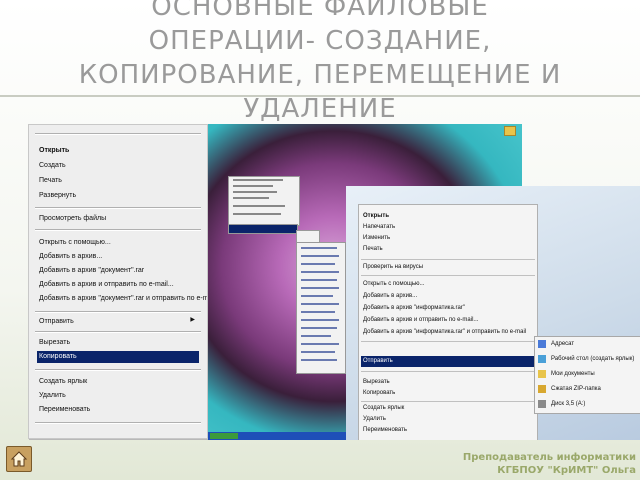 The height and width of the screenshot is (480, 640). I want to click on title-underline, so click(320, 96).